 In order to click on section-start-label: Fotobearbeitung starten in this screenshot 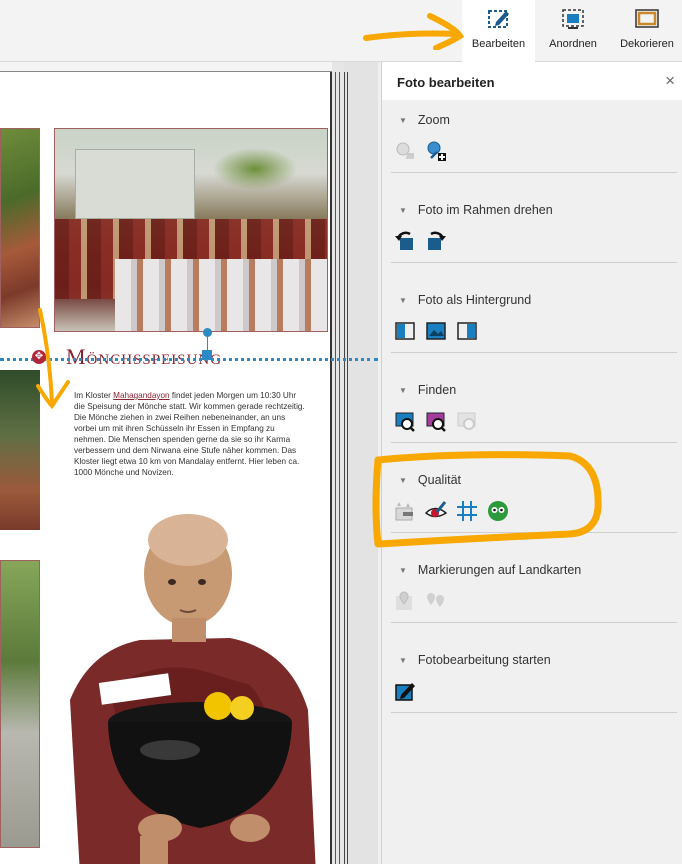, I will do `click(484, 660)`.